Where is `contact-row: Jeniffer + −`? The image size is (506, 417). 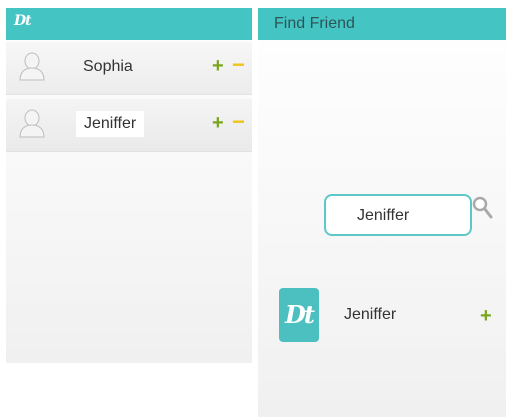 contact-row: Jeniffer + − is located at coordinates (129, 125).